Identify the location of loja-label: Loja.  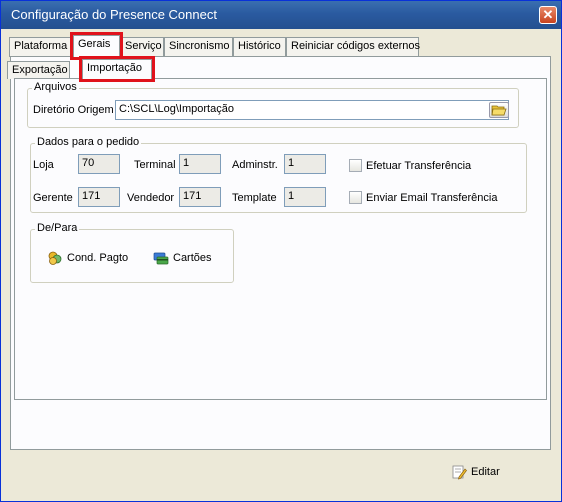
(43, 165).